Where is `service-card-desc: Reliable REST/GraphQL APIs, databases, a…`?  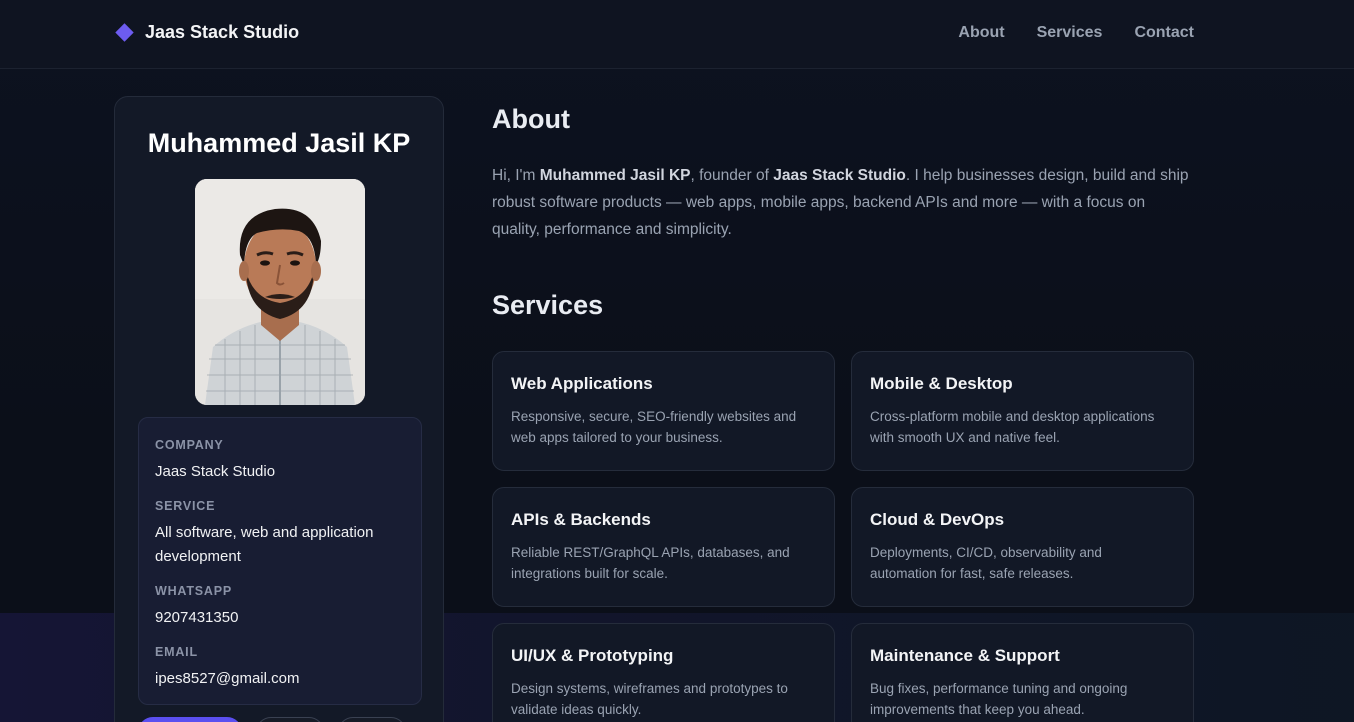
service-card-desc: Reliable REST/GraphQL APIs, databases, a… is located at coordinates (650, 563).